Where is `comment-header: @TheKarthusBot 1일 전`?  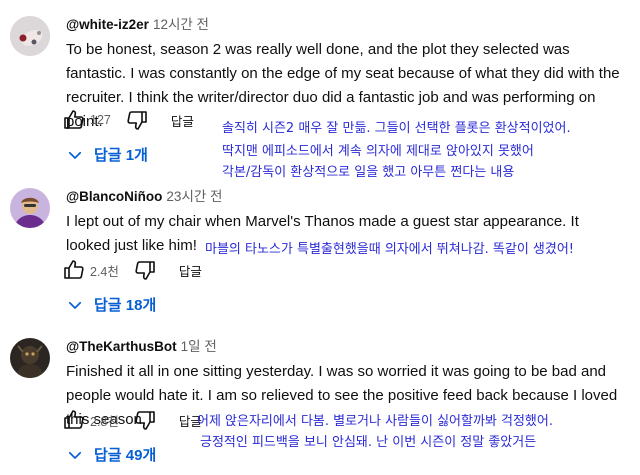
comment-header: @TheKarthusBot 1일 전 is located at coordinates (141, 347).